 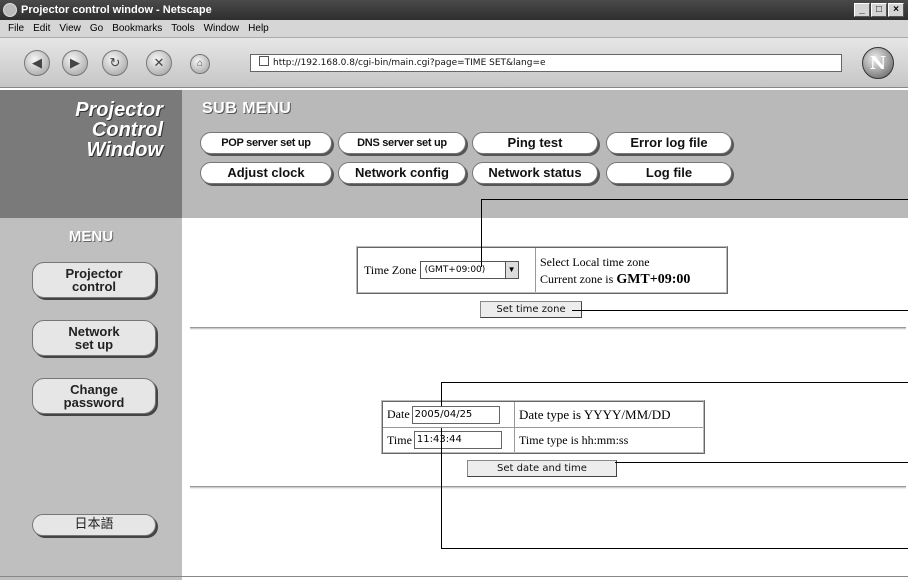 I want to click on menu-view: View, so click(x=70, y=28).